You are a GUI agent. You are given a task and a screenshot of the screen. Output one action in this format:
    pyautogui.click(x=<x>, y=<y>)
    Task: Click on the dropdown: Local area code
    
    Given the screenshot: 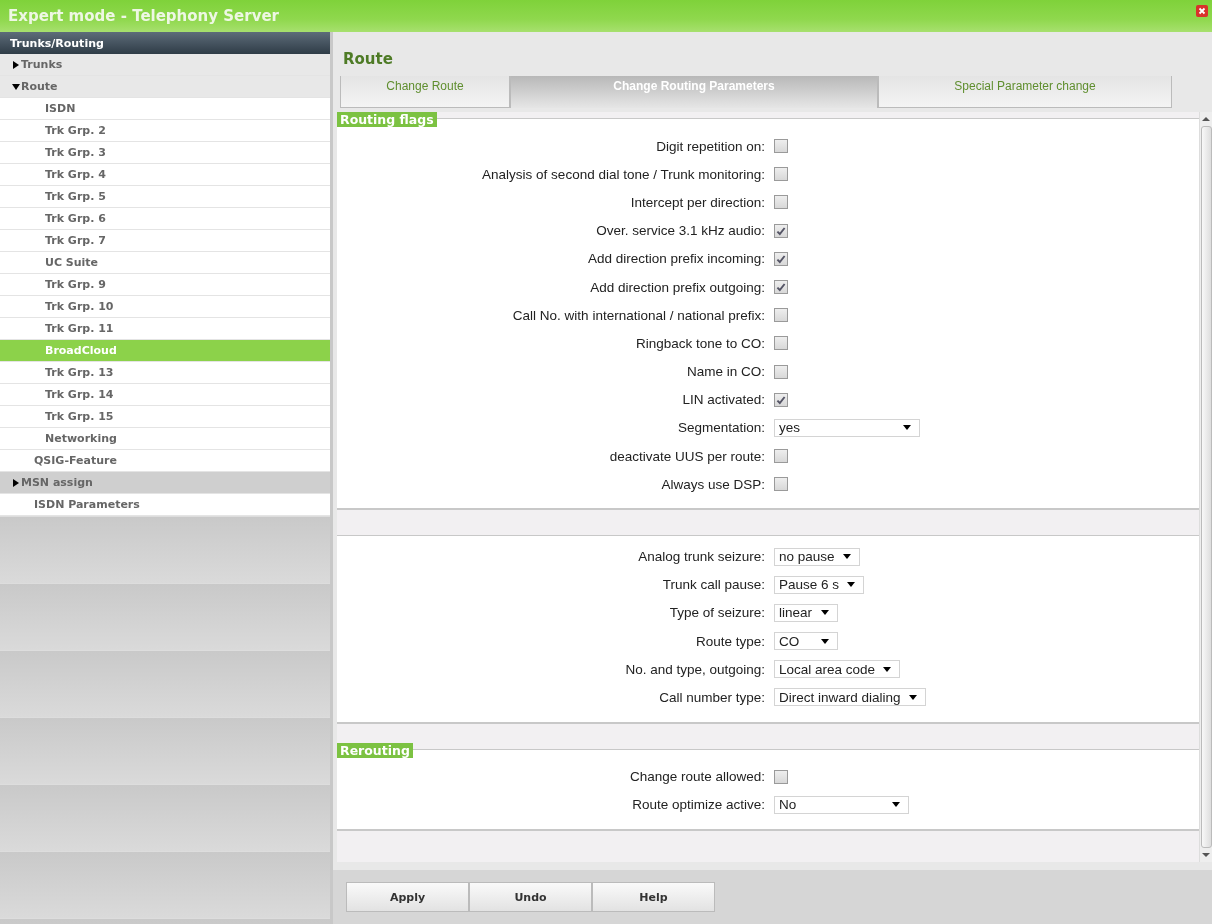 What is the action you would take?
    pyautogui.click(x=837, y=669)
    